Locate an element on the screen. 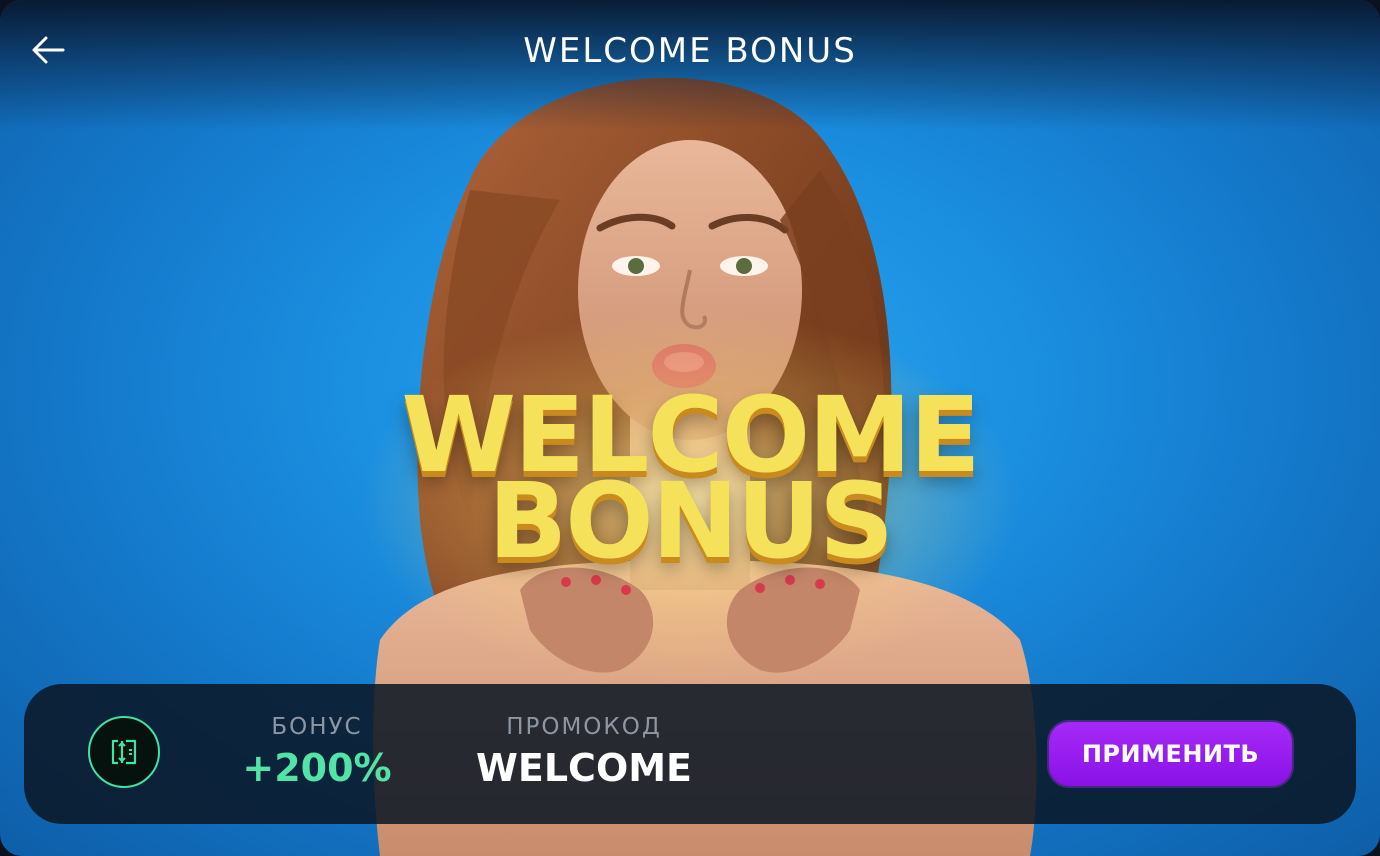 The width and height of the screenshot is (1380, 856). promo-code-info: ПРОМОКОД WELCOME is located at coordinates (584, 754).